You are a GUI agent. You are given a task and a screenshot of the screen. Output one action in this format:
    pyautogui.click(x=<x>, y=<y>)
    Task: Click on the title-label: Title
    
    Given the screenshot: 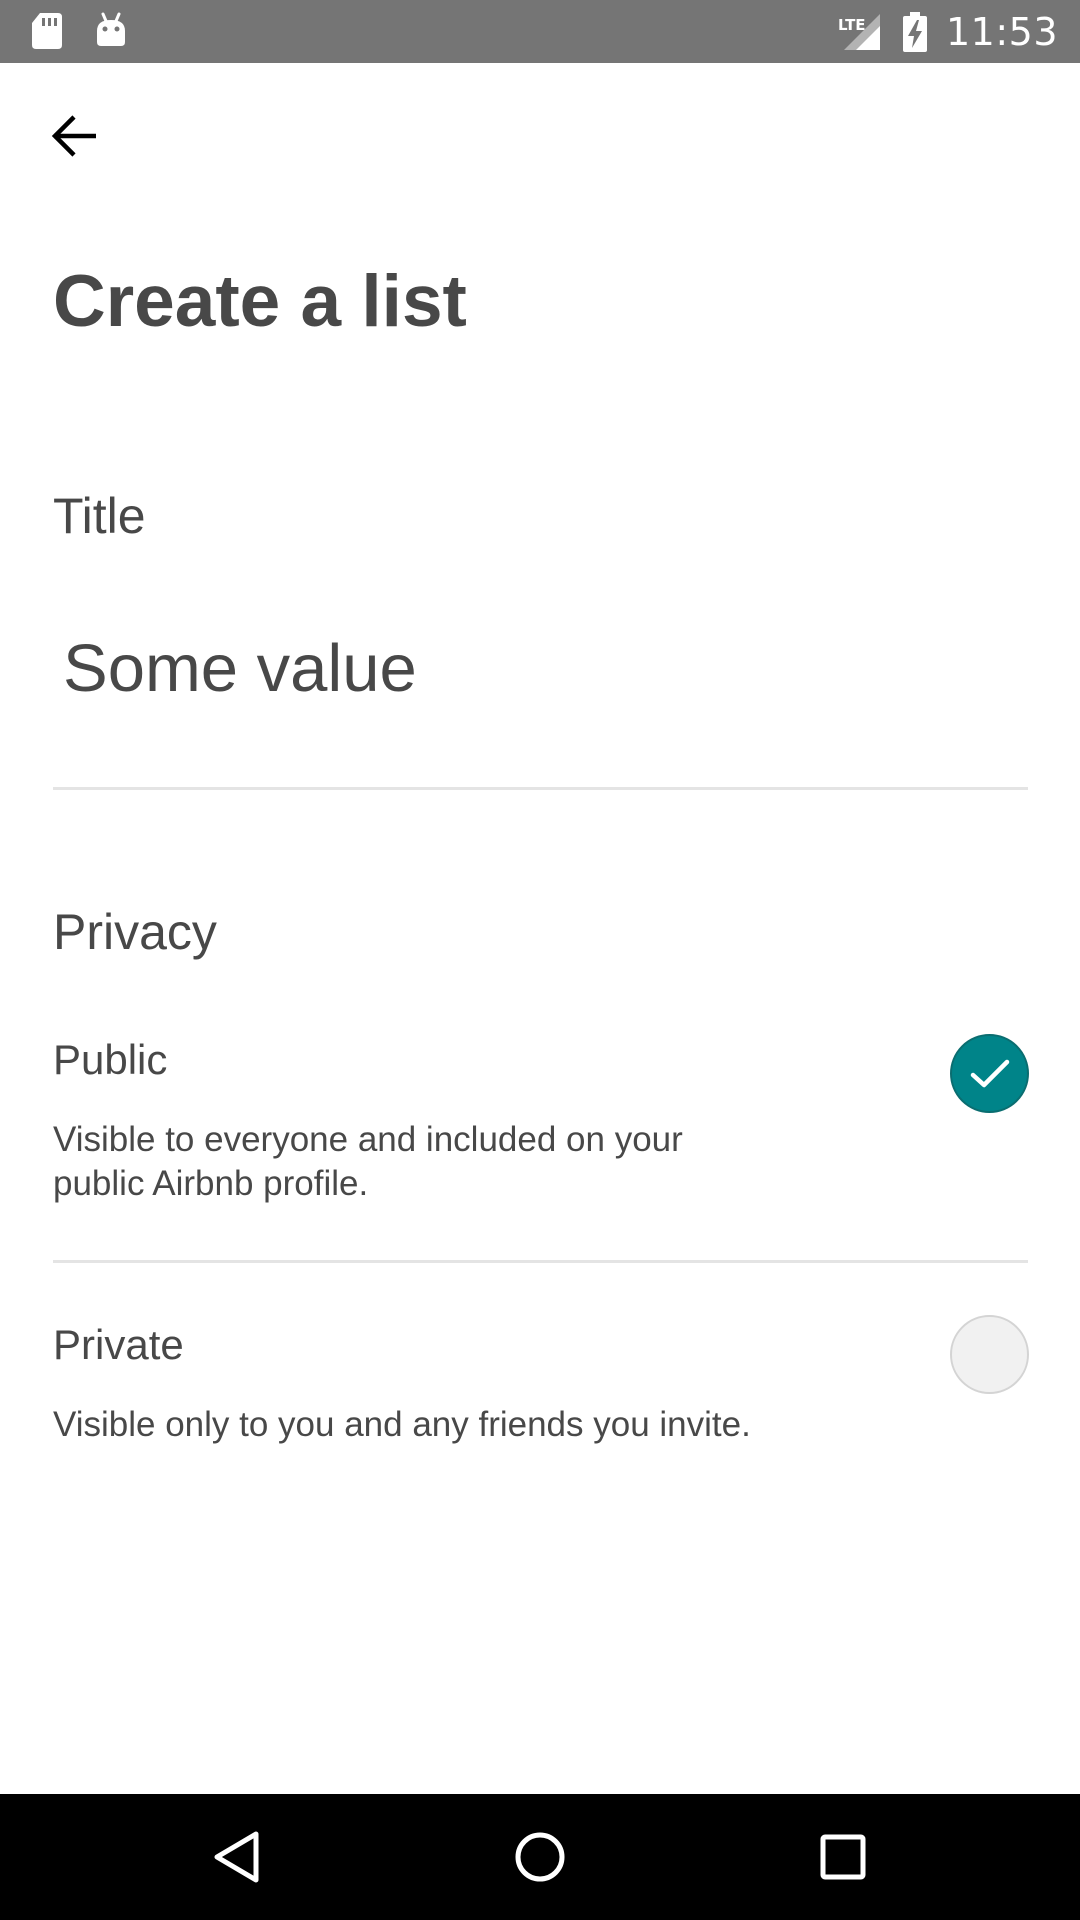 What is the action you would take?
    pyautogui.click(x=99, y=516)
    